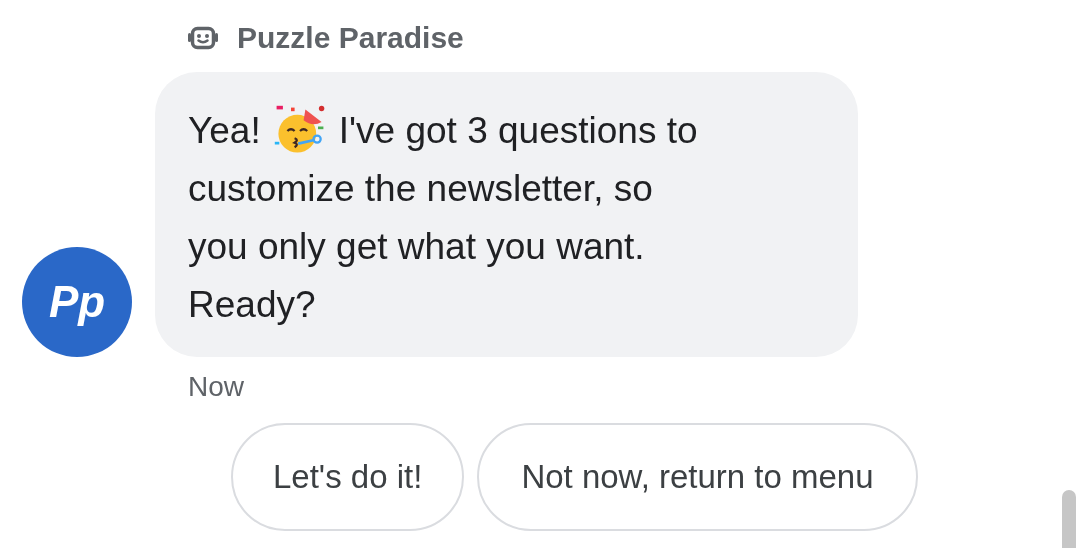  I want to click on suggestion-chip: Let's do it!, so click(348, 477).